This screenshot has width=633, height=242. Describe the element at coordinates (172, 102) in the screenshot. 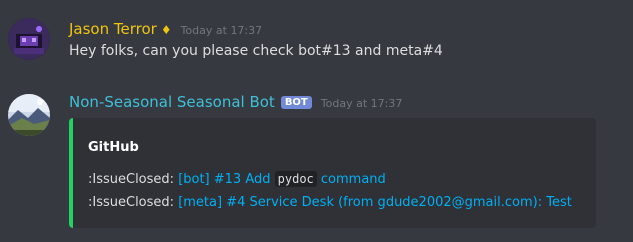

I see `username: Non-Seasonal Seasonal Bot` at that location.